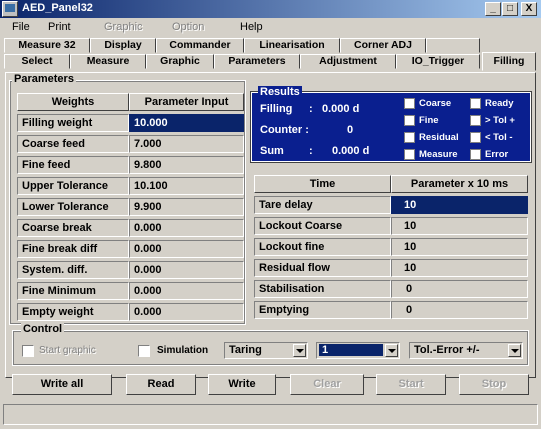 The height and width of the screenshot is (429, 541). I want to click on input-fine-minimum: 0.000, so click(186, 291).